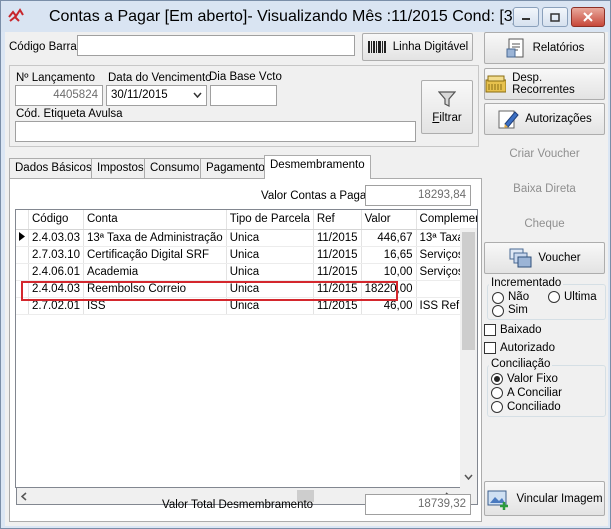  Describe the element at coordinates (43, 47) in the screenshot. I see `barcode-label: Código Barra` at that location.